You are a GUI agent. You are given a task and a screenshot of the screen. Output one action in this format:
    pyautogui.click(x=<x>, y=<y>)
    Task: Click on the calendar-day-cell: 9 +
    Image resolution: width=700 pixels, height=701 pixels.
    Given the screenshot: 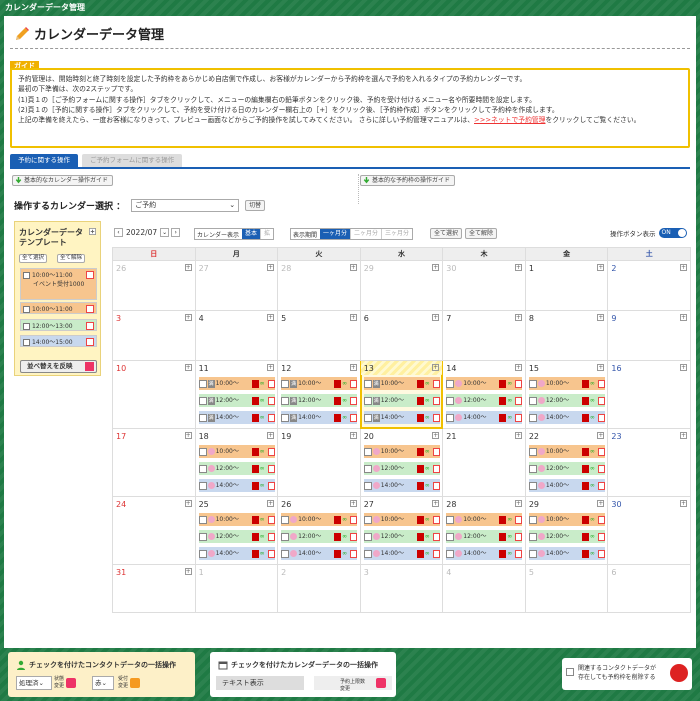 What is the action you would take?
    pyautogui.click(x=649, y=335)
    